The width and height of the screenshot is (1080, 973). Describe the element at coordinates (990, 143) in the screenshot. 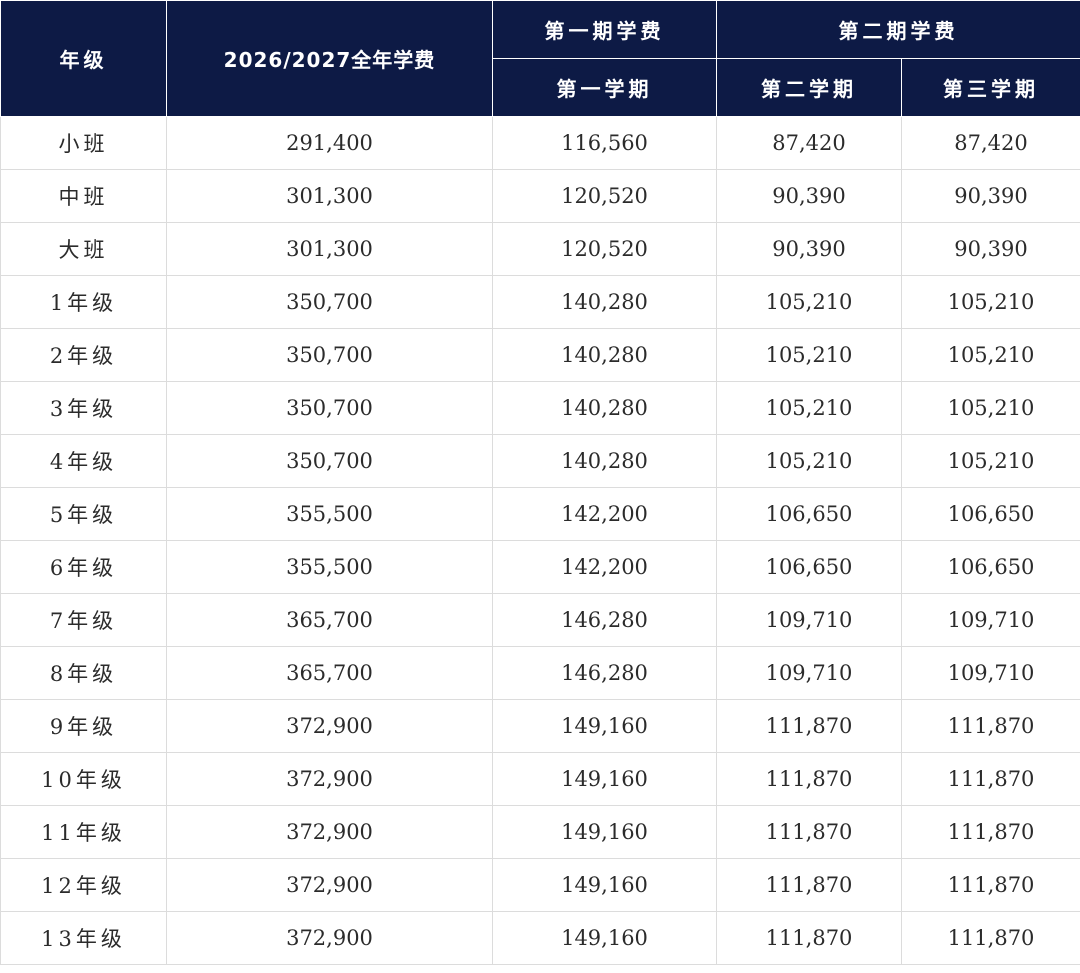

I see `cell-term-3-fee: 87,420` at that location.